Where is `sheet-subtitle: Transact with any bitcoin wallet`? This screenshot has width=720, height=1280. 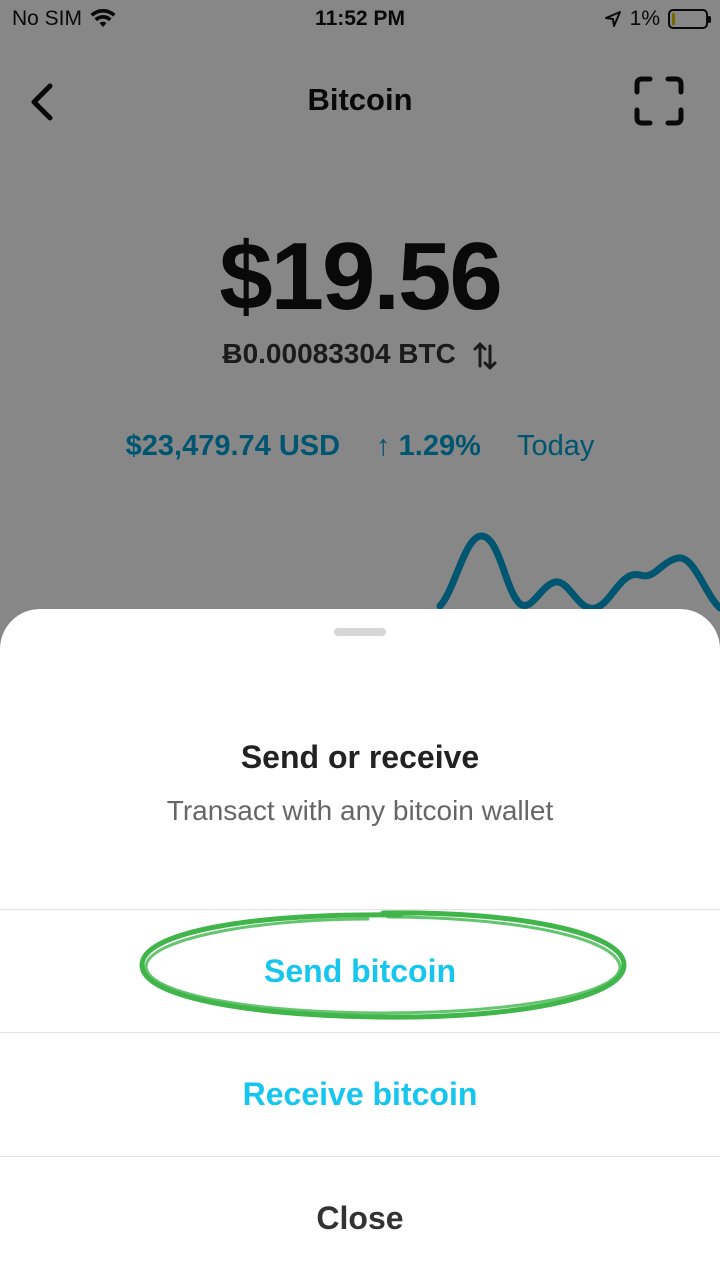
sheet-subtitle: Transact with any bitcoin wallet is located at coordinates (360, 810).